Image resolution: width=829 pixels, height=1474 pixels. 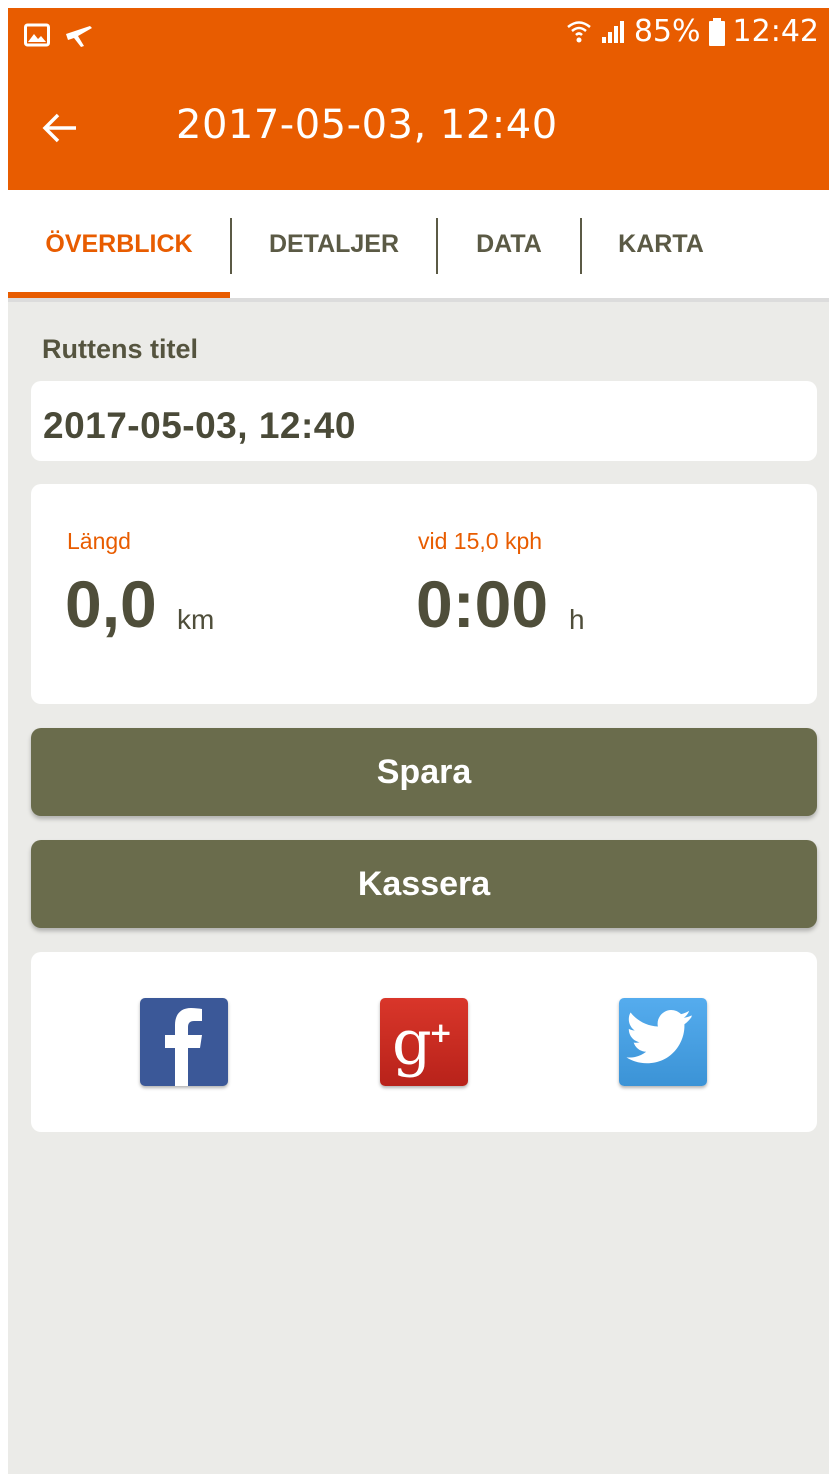 What do you see at coordinates (196, 619) in the screenshot?
I see `length-unit: km` at bounding box center [196, 619].